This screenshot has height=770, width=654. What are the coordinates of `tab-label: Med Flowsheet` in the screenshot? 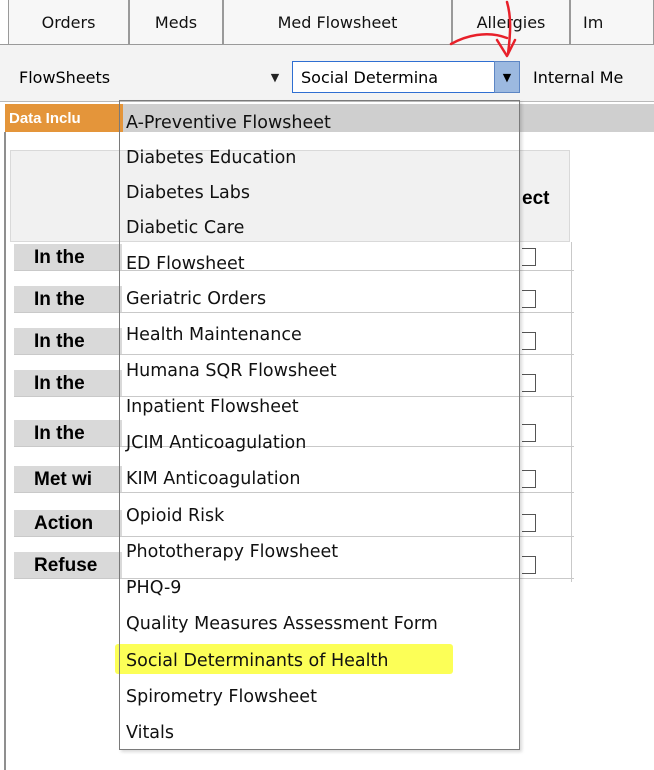 It's located at (337, 22).